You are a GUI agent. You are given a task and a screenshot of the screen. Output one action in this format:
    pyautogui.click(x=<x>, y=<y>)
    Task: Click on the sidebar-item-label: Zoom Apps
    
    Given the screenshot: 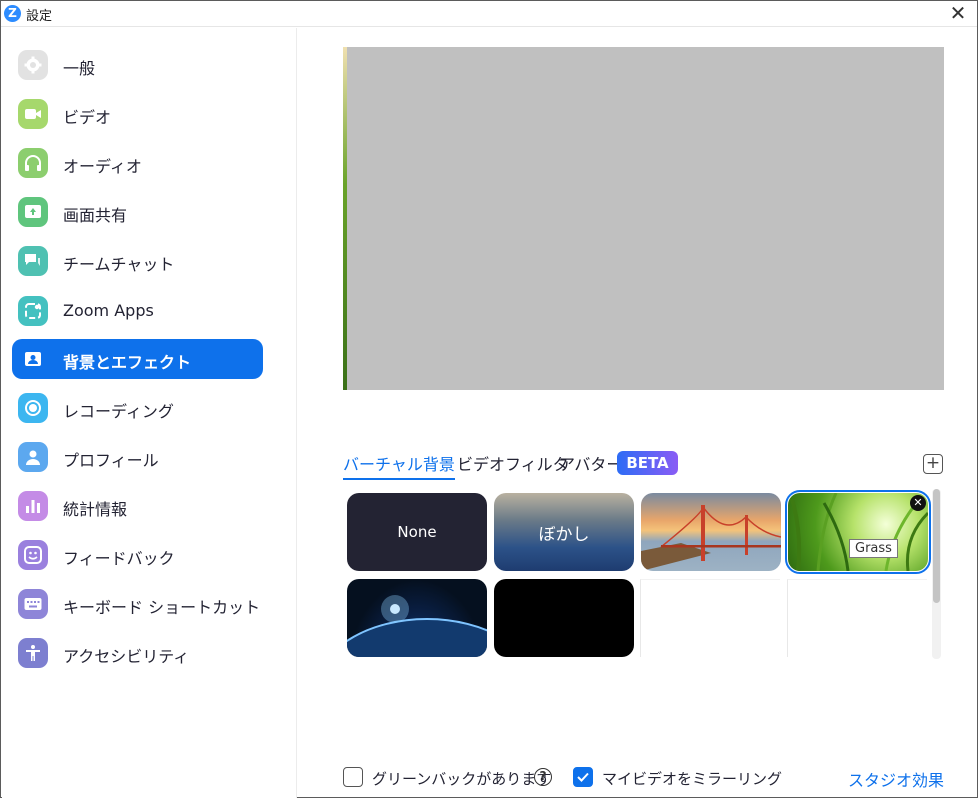 What is the action you would take?
    pyautogui.click(x=108, y=310)
    